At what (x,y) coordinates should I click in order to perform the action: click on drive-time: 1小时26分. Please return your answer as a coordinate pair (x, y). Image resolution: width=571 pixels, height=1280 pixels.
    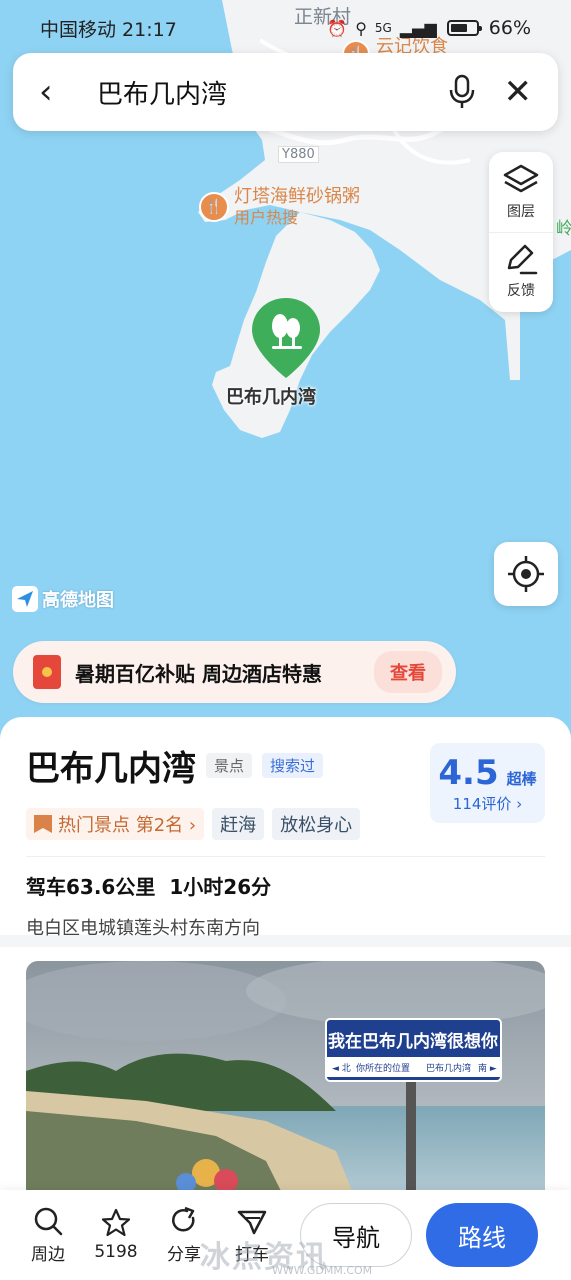
    Looking at the image, I should click on (220, 887).